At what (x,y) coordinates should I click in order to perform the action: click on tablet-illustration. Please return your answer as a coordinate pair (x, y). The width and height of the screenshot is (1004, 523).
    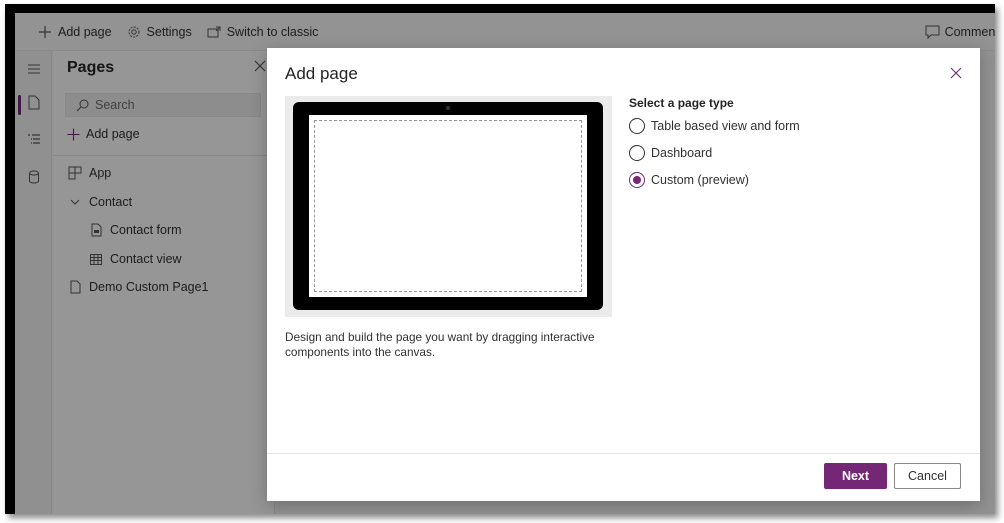
    Looking at the image, I should click on (448, 206).